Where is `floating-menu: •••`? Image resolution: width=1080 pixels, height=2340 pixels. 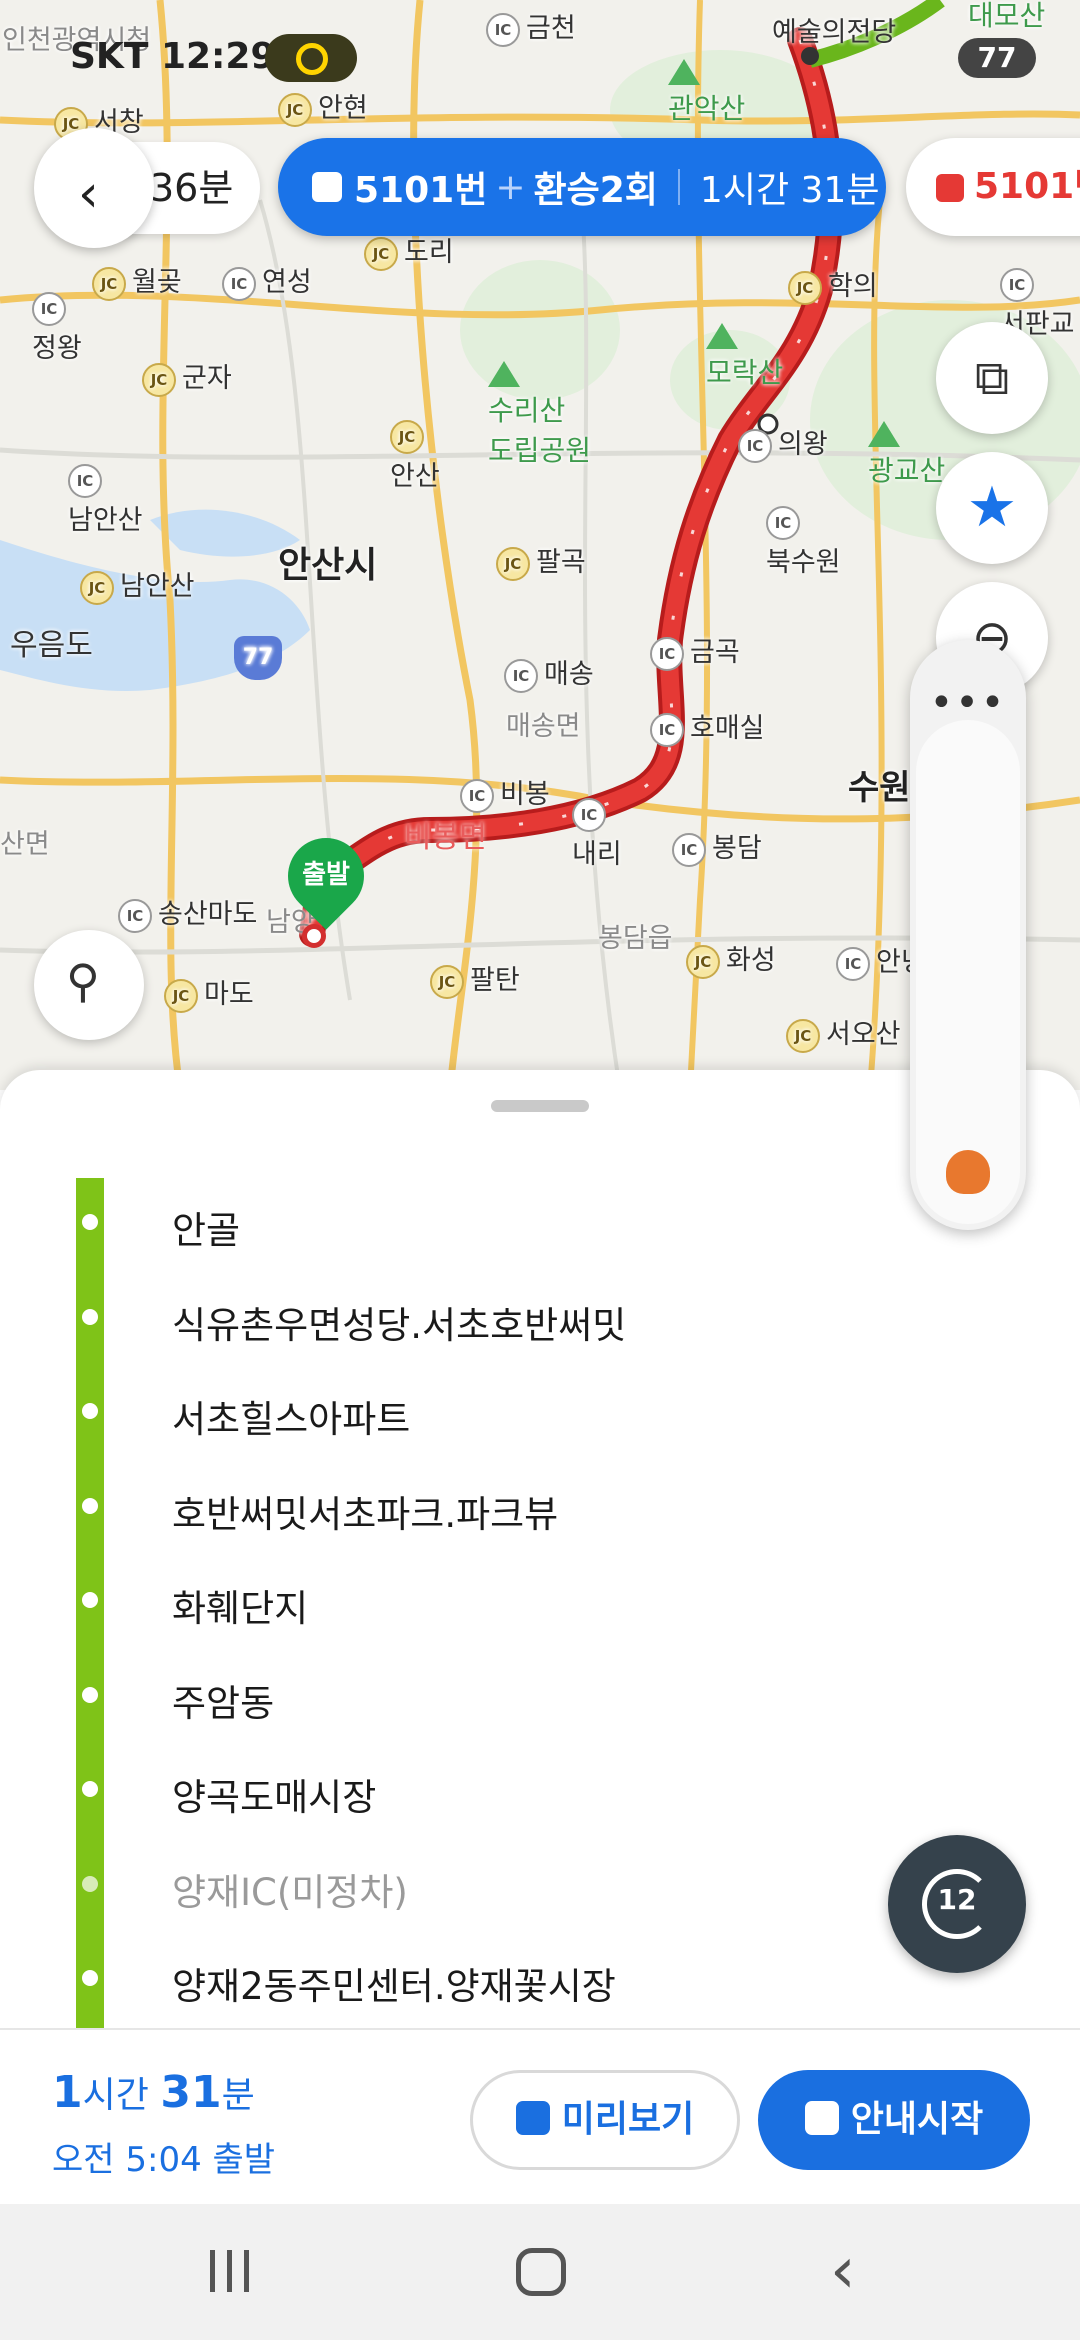
floating-menu: ••• is located at coordinates (968, 935).